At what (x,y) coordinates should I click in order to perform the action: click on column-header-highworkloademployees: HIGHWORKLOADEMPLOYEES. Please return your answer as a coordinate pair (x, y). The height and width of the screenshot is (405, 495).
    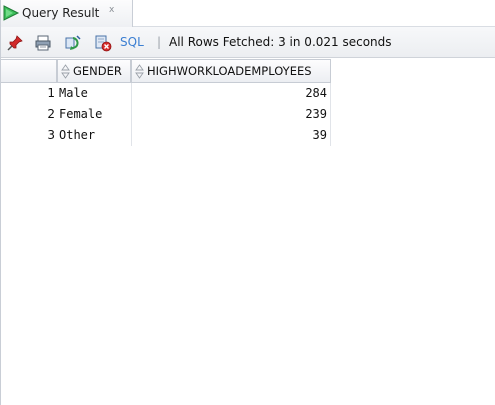
    Looking at the image, I should click on (231, 71).